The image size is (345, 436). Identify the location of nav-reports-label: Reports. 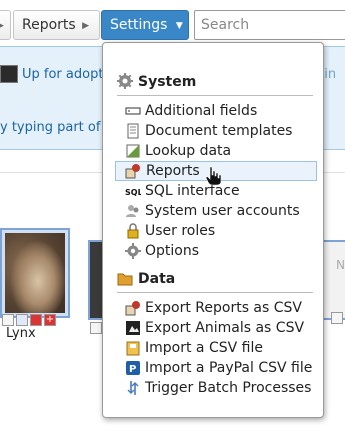
(49, 25).